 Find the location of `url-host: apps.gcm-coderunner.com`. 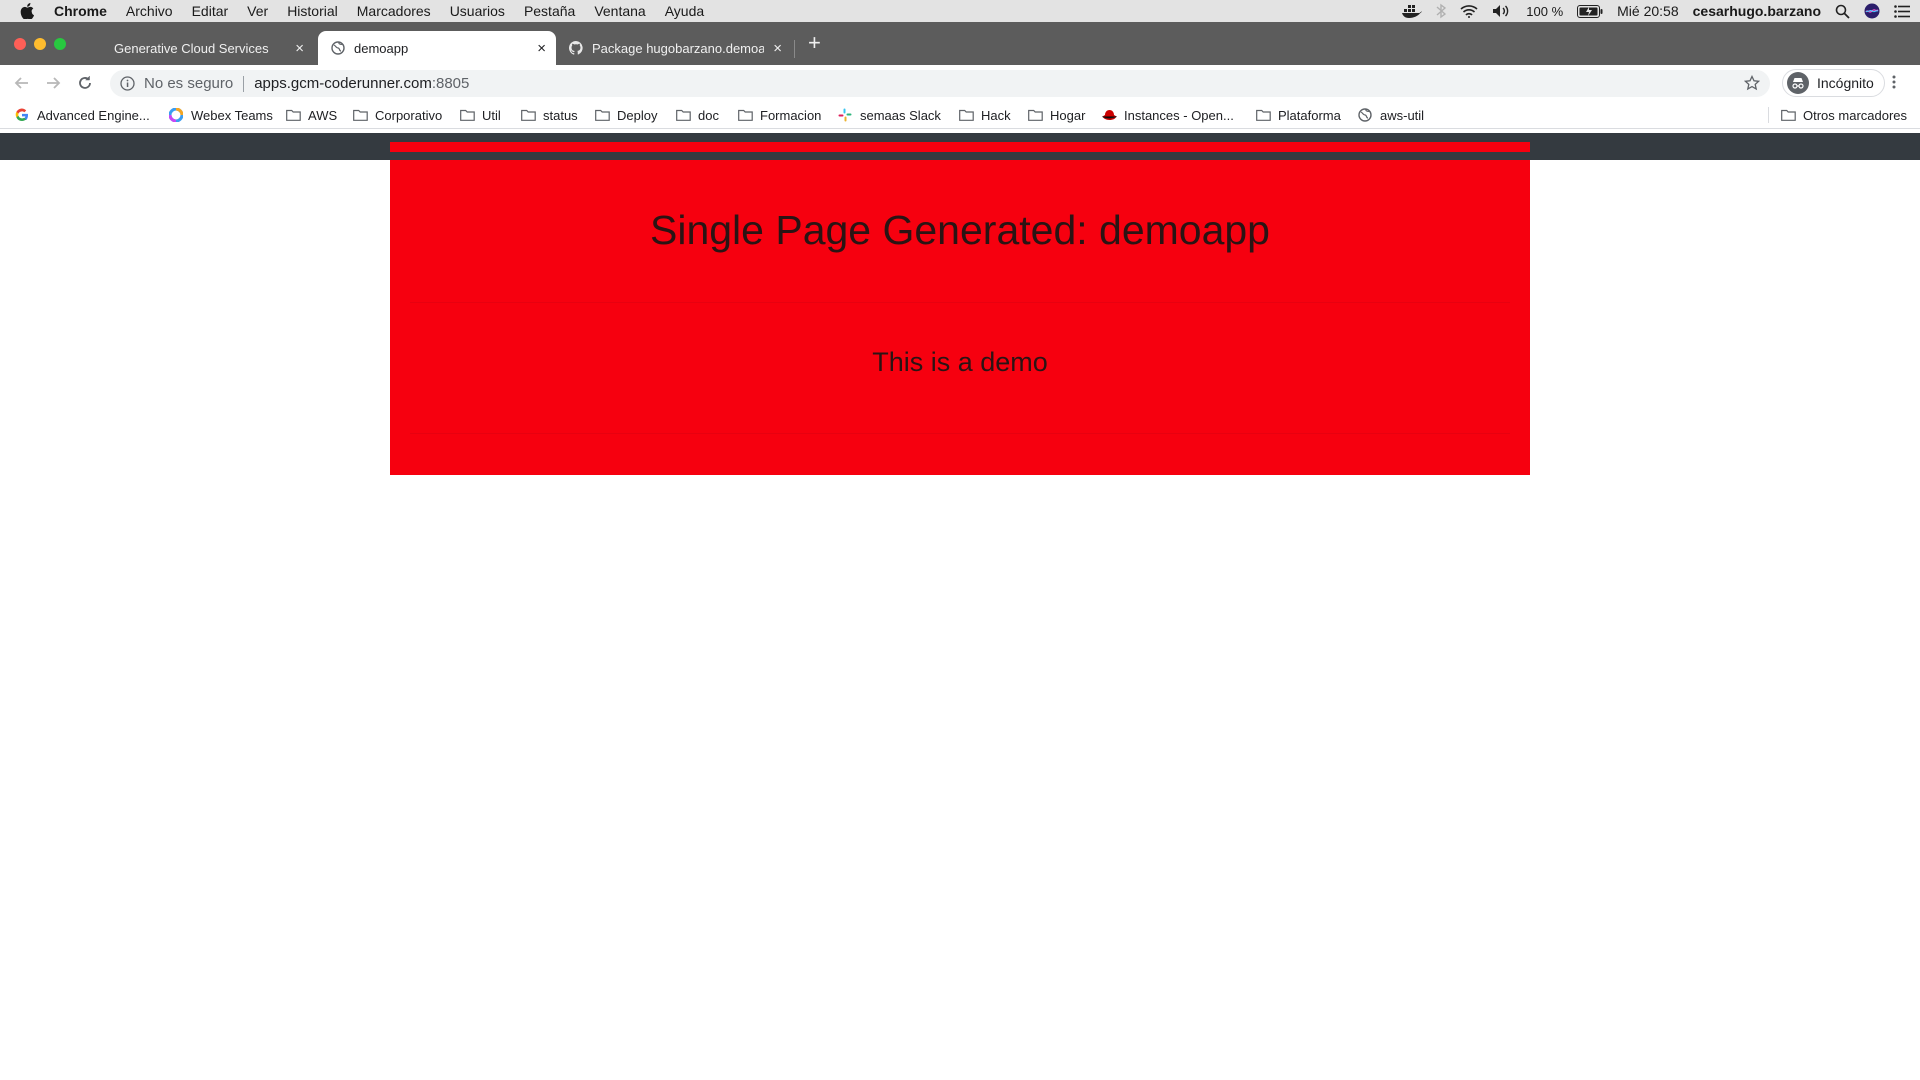

url-host: apps.gcm-coderunner.com is located at coordinates (343, 83).